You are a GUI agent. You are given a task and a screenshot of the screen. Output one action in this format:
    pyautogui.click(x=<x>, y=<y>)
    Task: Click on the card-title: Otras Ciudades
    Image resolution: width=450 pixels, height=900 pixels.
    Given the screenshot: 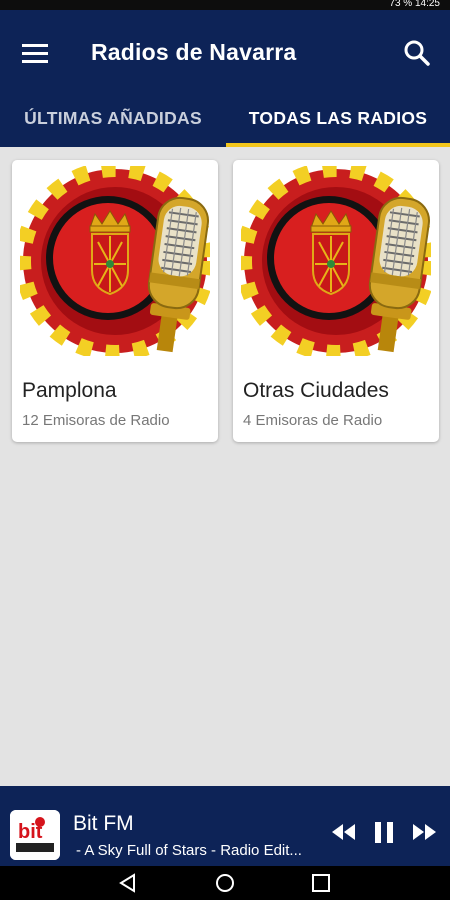 What is the action you would take?
    pyautogui.click(x=316, y=390)
    